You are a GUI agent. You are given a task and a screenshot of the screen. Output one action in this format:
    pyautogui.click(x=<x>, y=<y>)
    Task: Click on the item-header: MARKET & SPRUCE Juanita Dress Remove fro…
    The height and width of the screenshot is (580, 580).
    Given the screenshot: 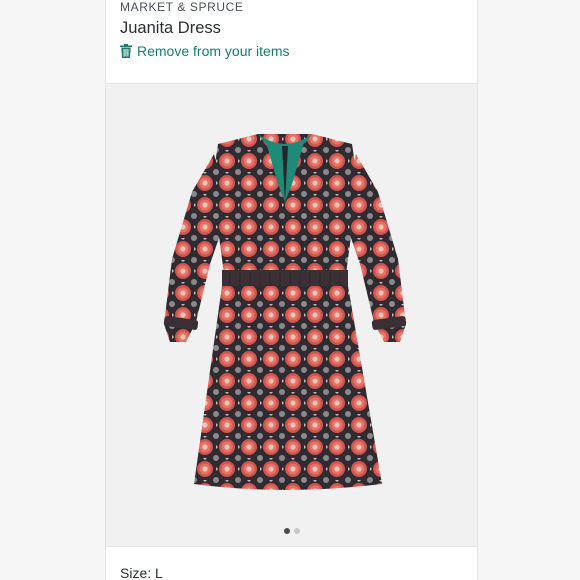 What is the action you would take?
    pyautogui.click(x=291, y=29)
    